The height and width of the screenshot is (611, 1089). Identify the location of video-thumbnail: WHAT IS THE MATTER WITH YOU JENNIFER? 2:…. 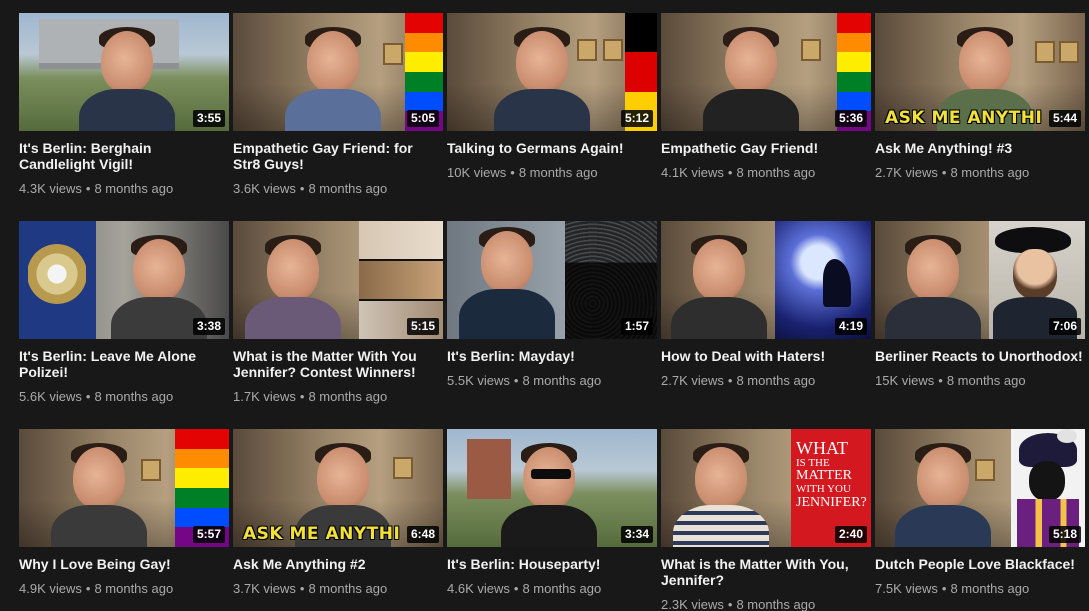
(766, 488).